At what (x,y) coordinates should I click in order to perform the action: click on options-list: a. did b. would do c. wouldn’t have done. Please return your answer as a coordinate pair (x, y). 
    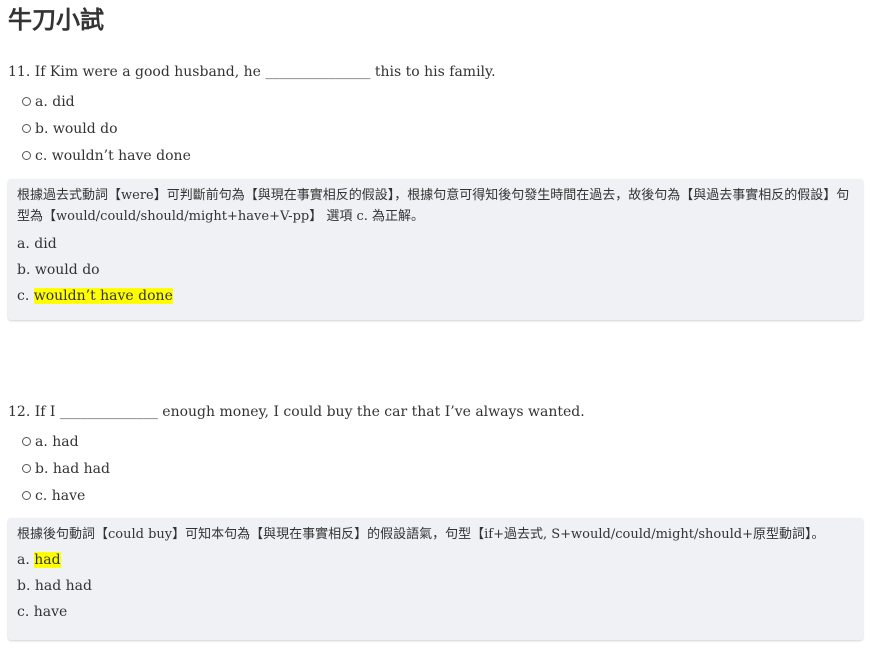
    Looking at the image, I should click on (438, 128).